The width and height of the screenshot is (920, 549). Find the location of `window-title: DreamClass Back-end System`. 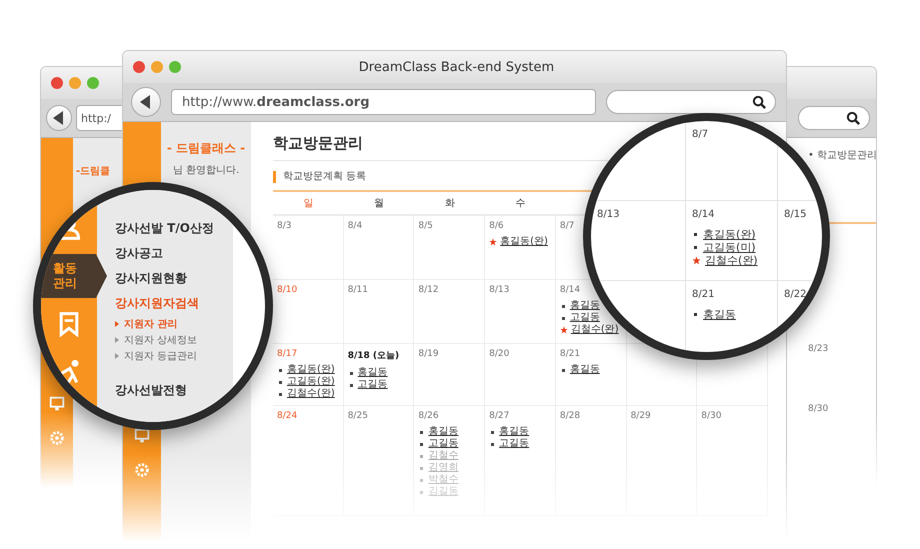

window-title: DreamClass Back-end System is located at coordinates (457, 67).